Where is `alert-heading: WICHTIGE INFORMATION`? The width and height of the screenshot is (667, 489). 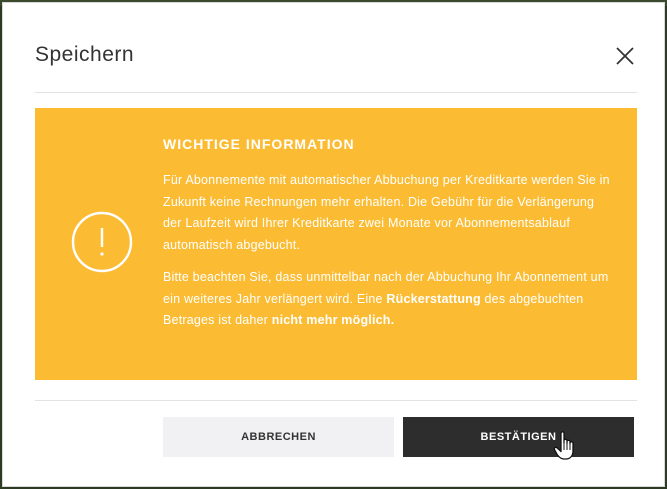 alert-heading: WICHTIGE INFORMATION is located at coordinates (259, 144).